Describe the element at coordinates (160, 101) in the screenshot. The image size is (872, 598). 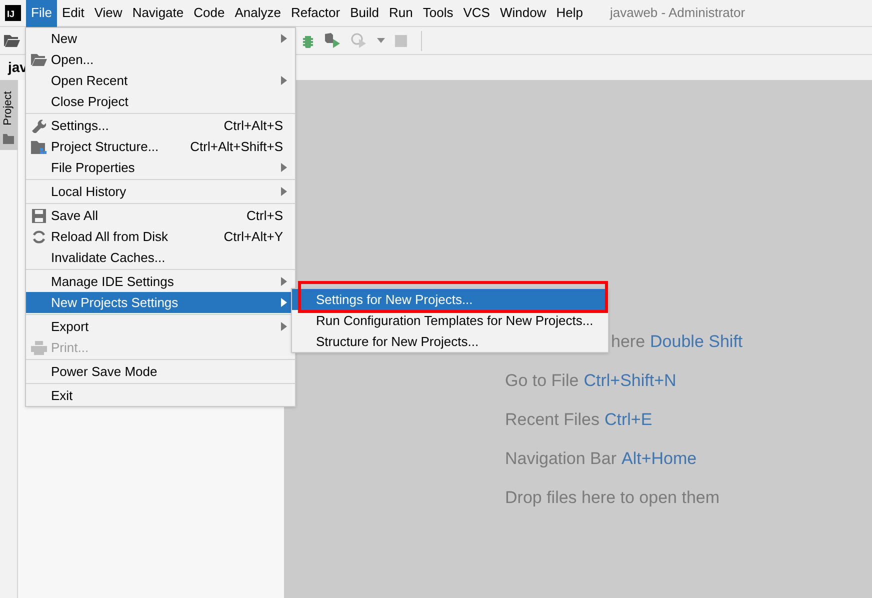
I see `menu-item: Close Project` at that location.